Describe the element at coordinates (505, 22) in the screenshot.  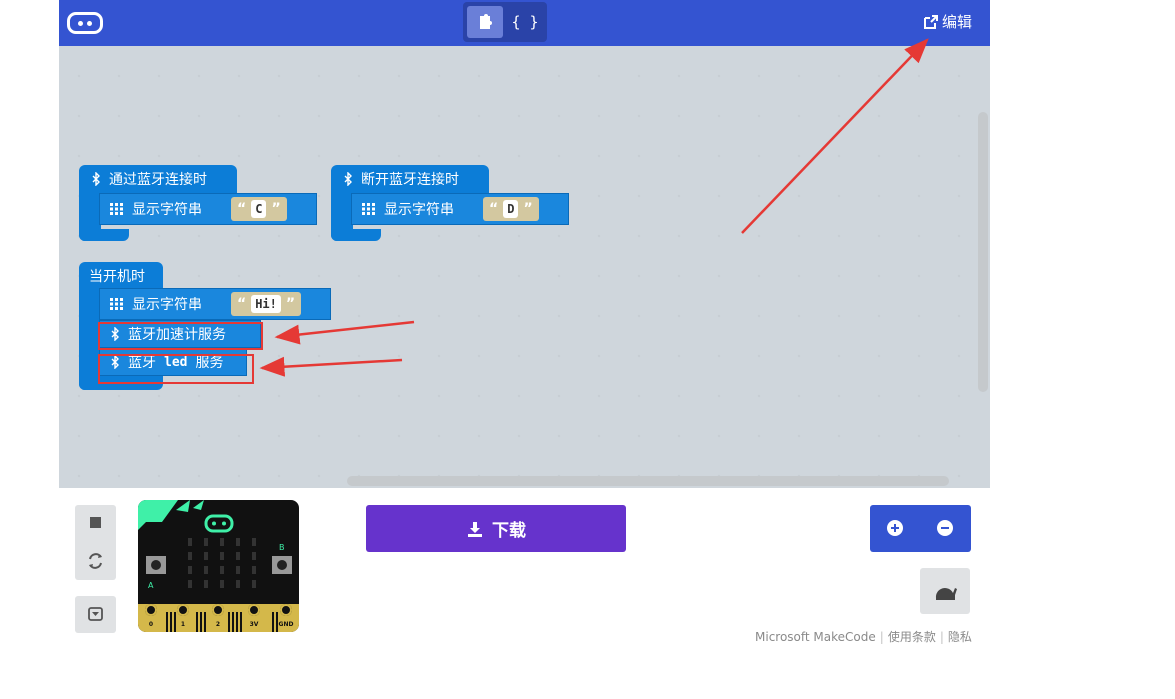
I see `editor-toggle: { }` at that location.